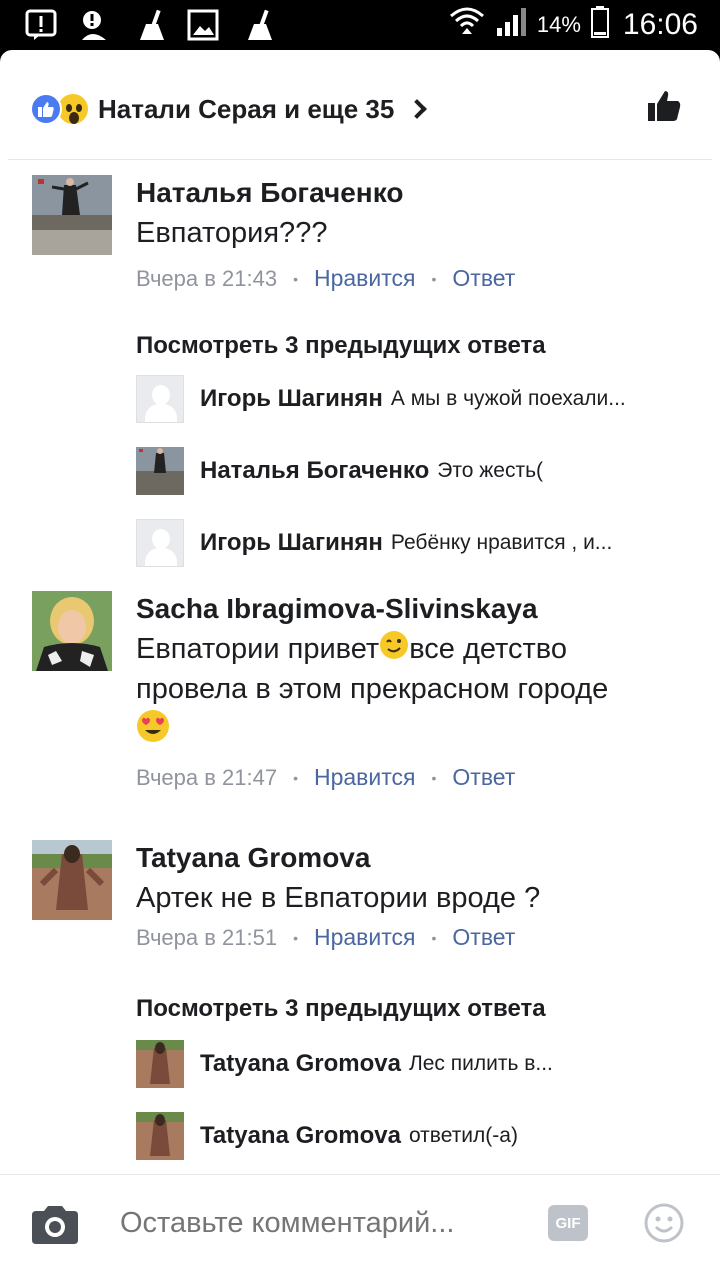 This screenshot has height=1280, width=720. What do you see at coordinates (416, 609) in the screenshot?
I see `comment-author: Sacha Ibragimova-Slivinskaya` at bounding box center [416, 609].